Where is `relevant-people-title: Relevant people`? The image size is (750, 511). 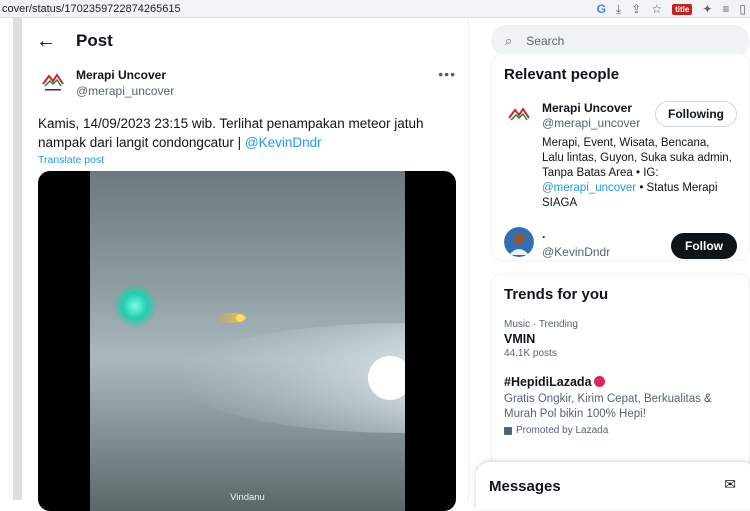
relevant-people-title: Relevant people is located at coordinates (562, 74).